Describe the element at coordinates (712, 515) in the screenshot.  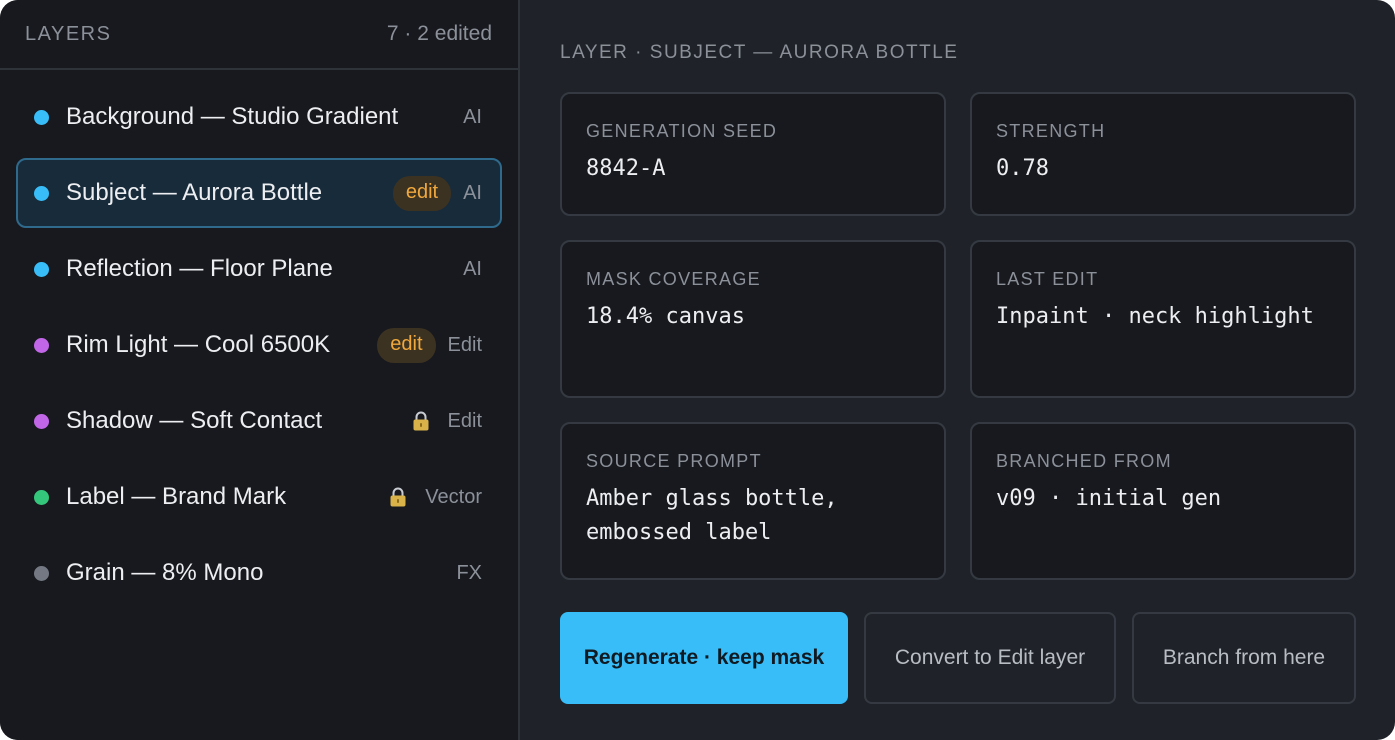
I see `source-prompt-value: Amber glass bottle, embossed label` at that location.